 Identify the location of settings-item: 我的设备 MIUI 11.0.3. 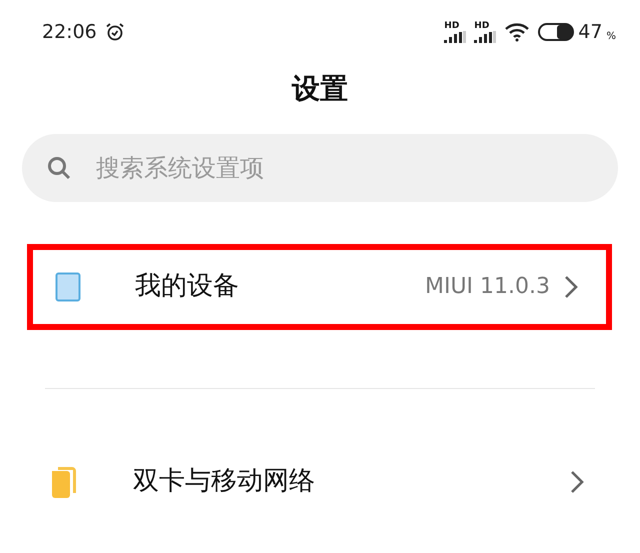
(319, 287).